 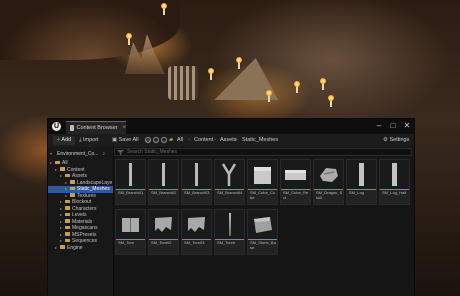 I want to click on breadcrumb-static-meshes: Static_Meshes, so click(x=260, y=140).